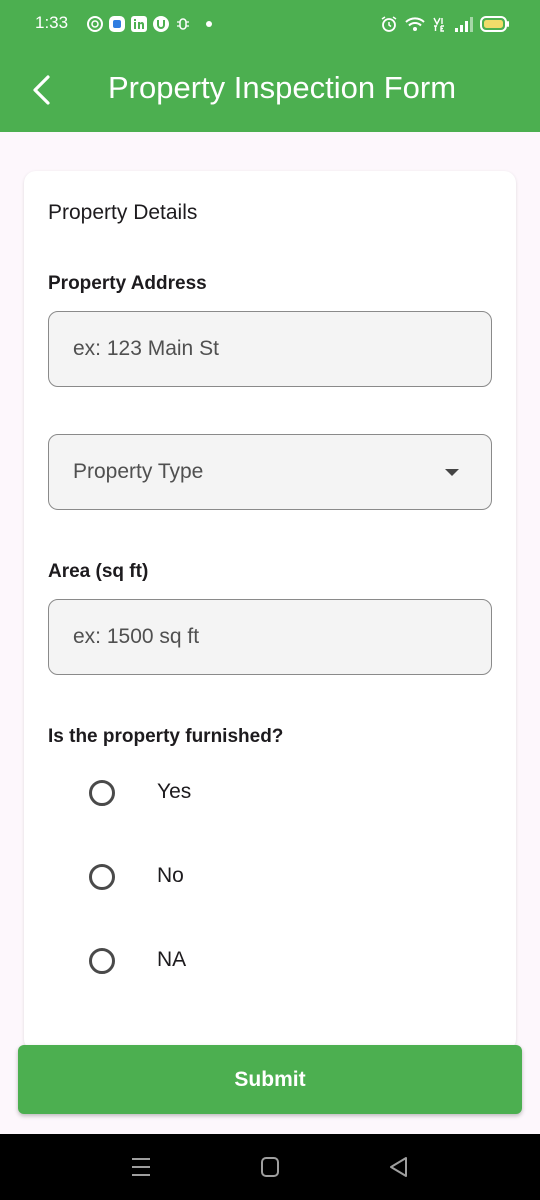 The image size is (540, 1200). Describe the element at coordinates (95, 24) in the screenshot. I see `openai-icon` at that location.